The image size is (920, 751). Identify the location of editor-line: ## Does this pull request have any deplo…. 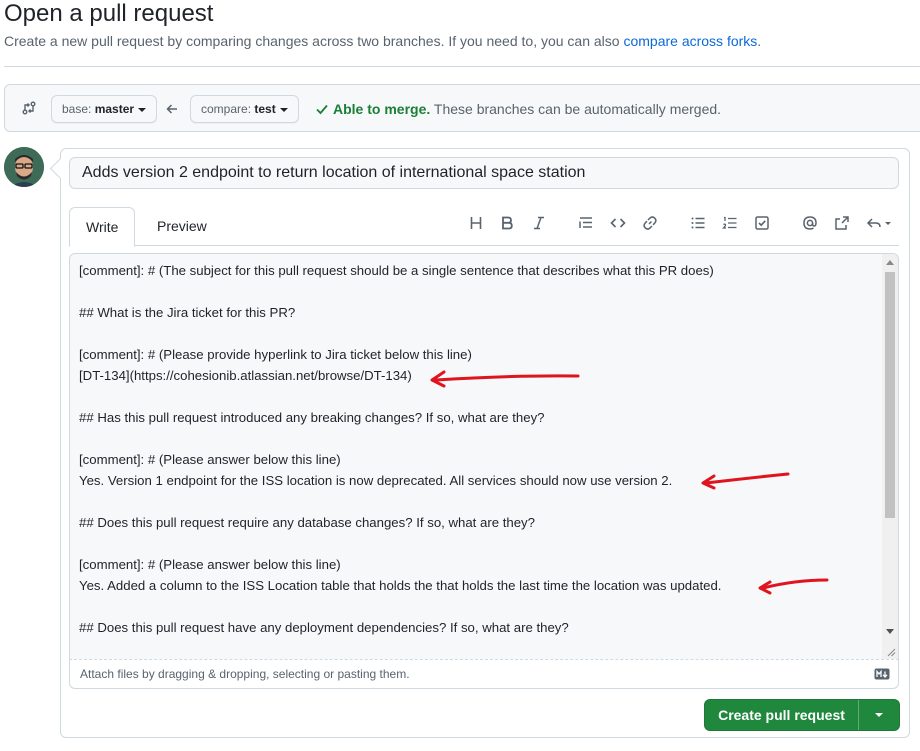
(324, 627).